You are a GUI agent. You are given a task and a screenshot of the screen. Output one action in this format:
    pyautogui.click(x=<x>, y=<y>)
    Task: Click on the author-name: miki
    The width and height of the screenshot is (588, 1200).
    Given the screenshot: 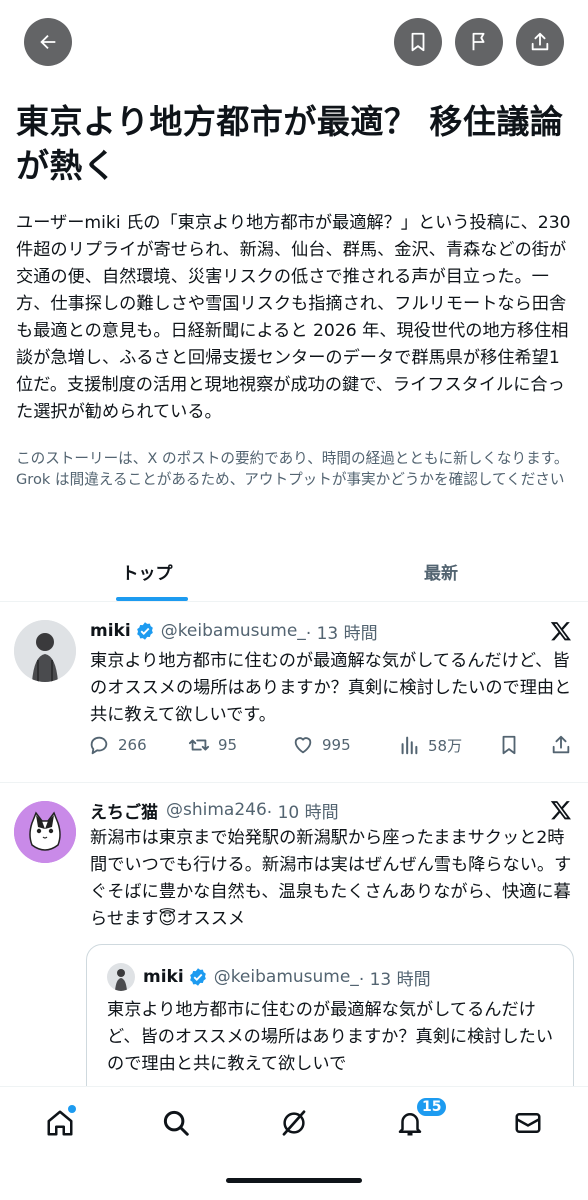 What is the action you would take?
    pyautogui.click(x=110, y=631)
    